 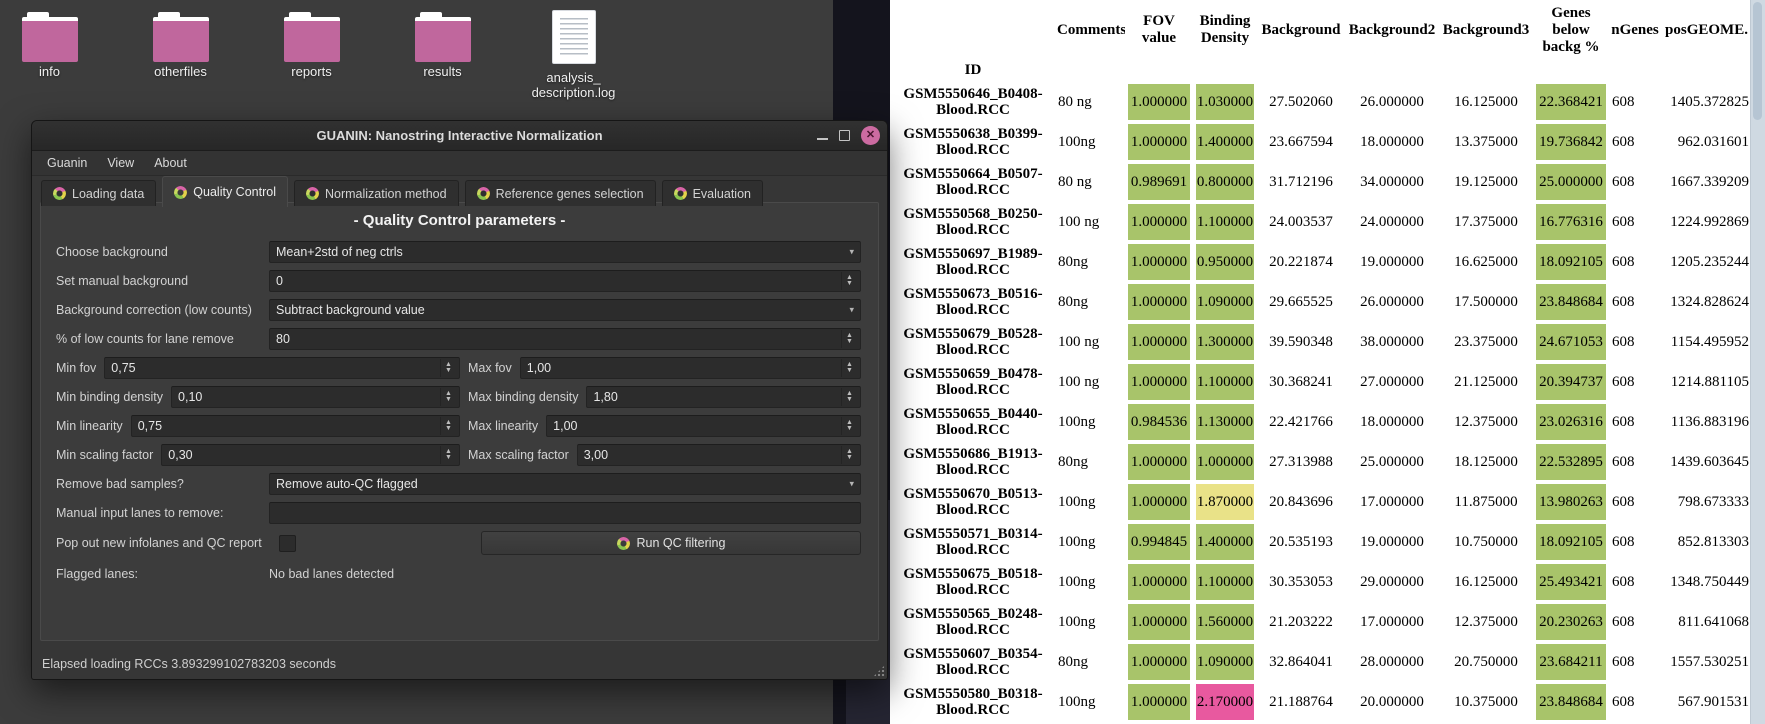 What do you see at coordinates (181, 192) in the screenshot?
I see `guanin-logo-icon` at bounding box center [181, 192].